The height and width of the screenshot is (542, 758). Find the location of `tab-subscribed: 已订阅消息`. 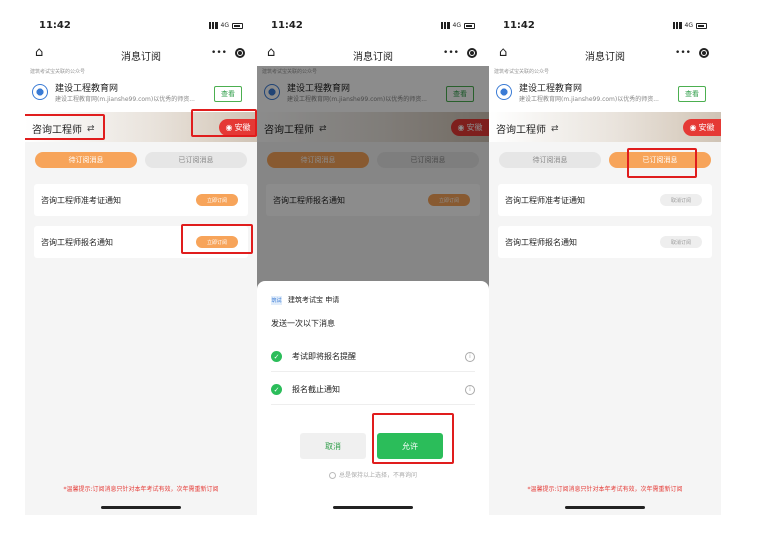

tab-subscribed: 已订阅消息 is located at coordinates (196, 160).